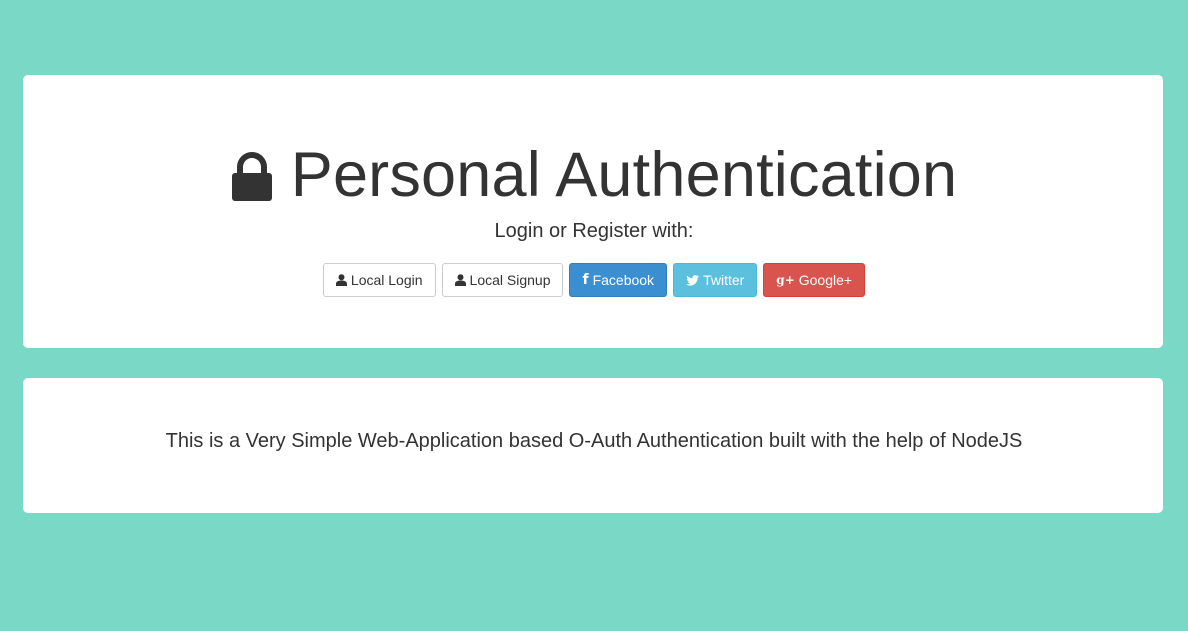 This screenshot has height=631, width=1188. What do you see at coordinates (785, 280) in the screenshot?
I see `google-plus-icon: g+` at bounding box center [785, 280].